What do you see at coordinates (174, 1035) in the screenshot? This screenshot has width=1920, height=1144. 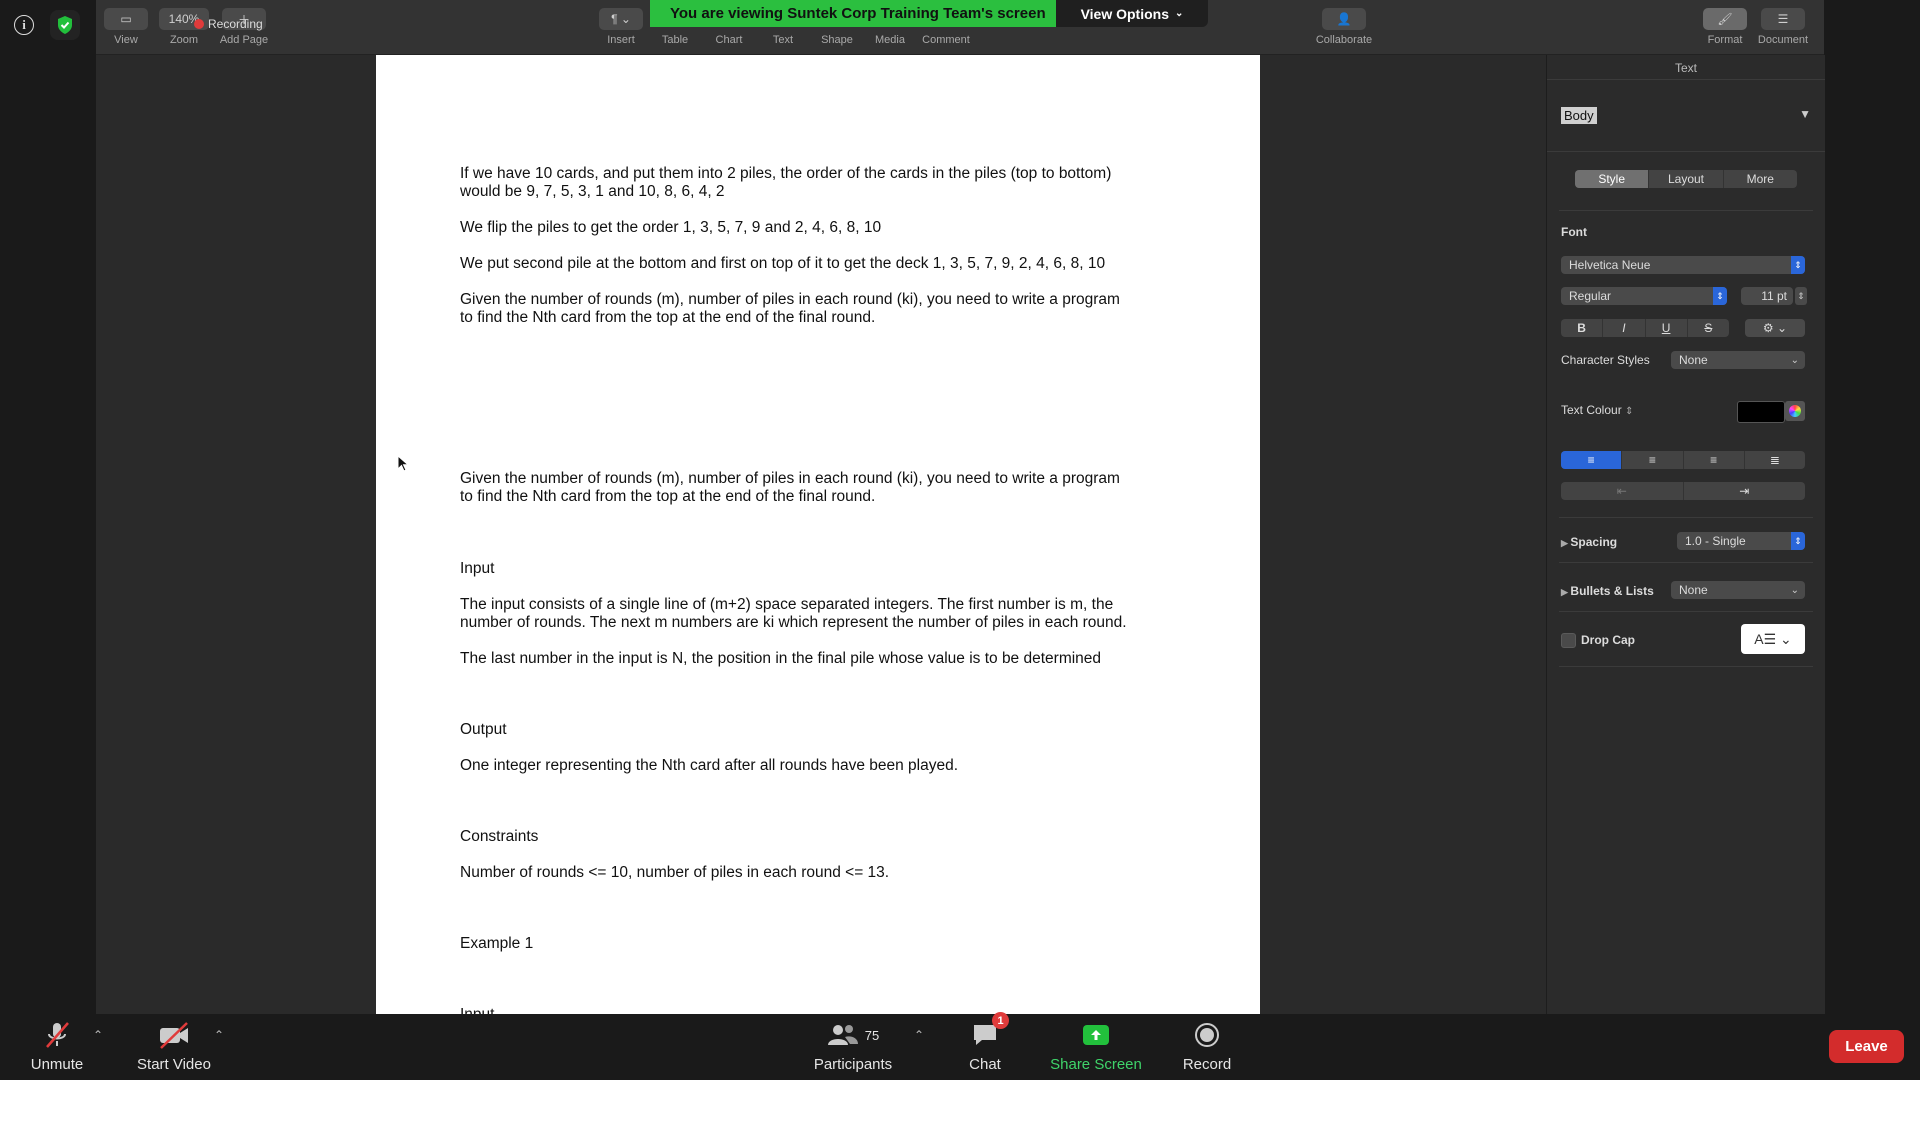 I see `video-off-icon` at bounding box center [174, 1035].